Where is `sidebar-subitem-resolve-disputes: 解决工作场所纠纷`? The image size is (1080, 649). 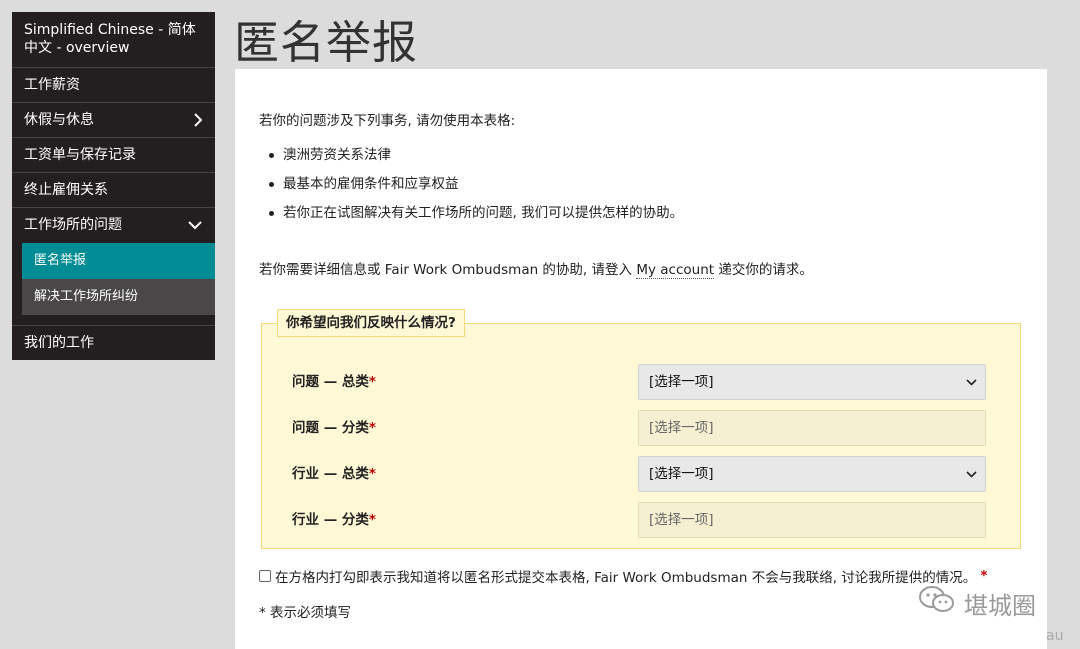
sidebar-subitem-resolve-disputes: 解决工作场所纠纷 is located at coordinates (118, 297).